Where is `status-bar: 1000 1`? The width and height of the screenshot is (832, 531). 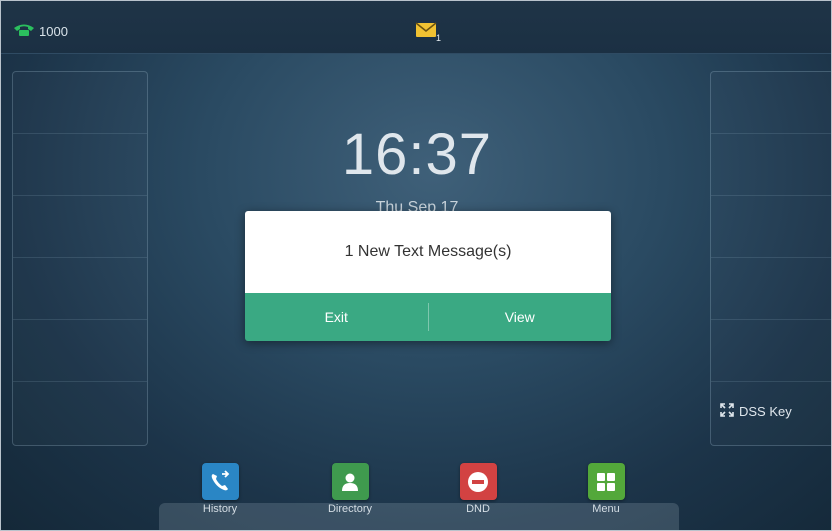
status-bar: 1000 1 is located at coordinates (416, 27).